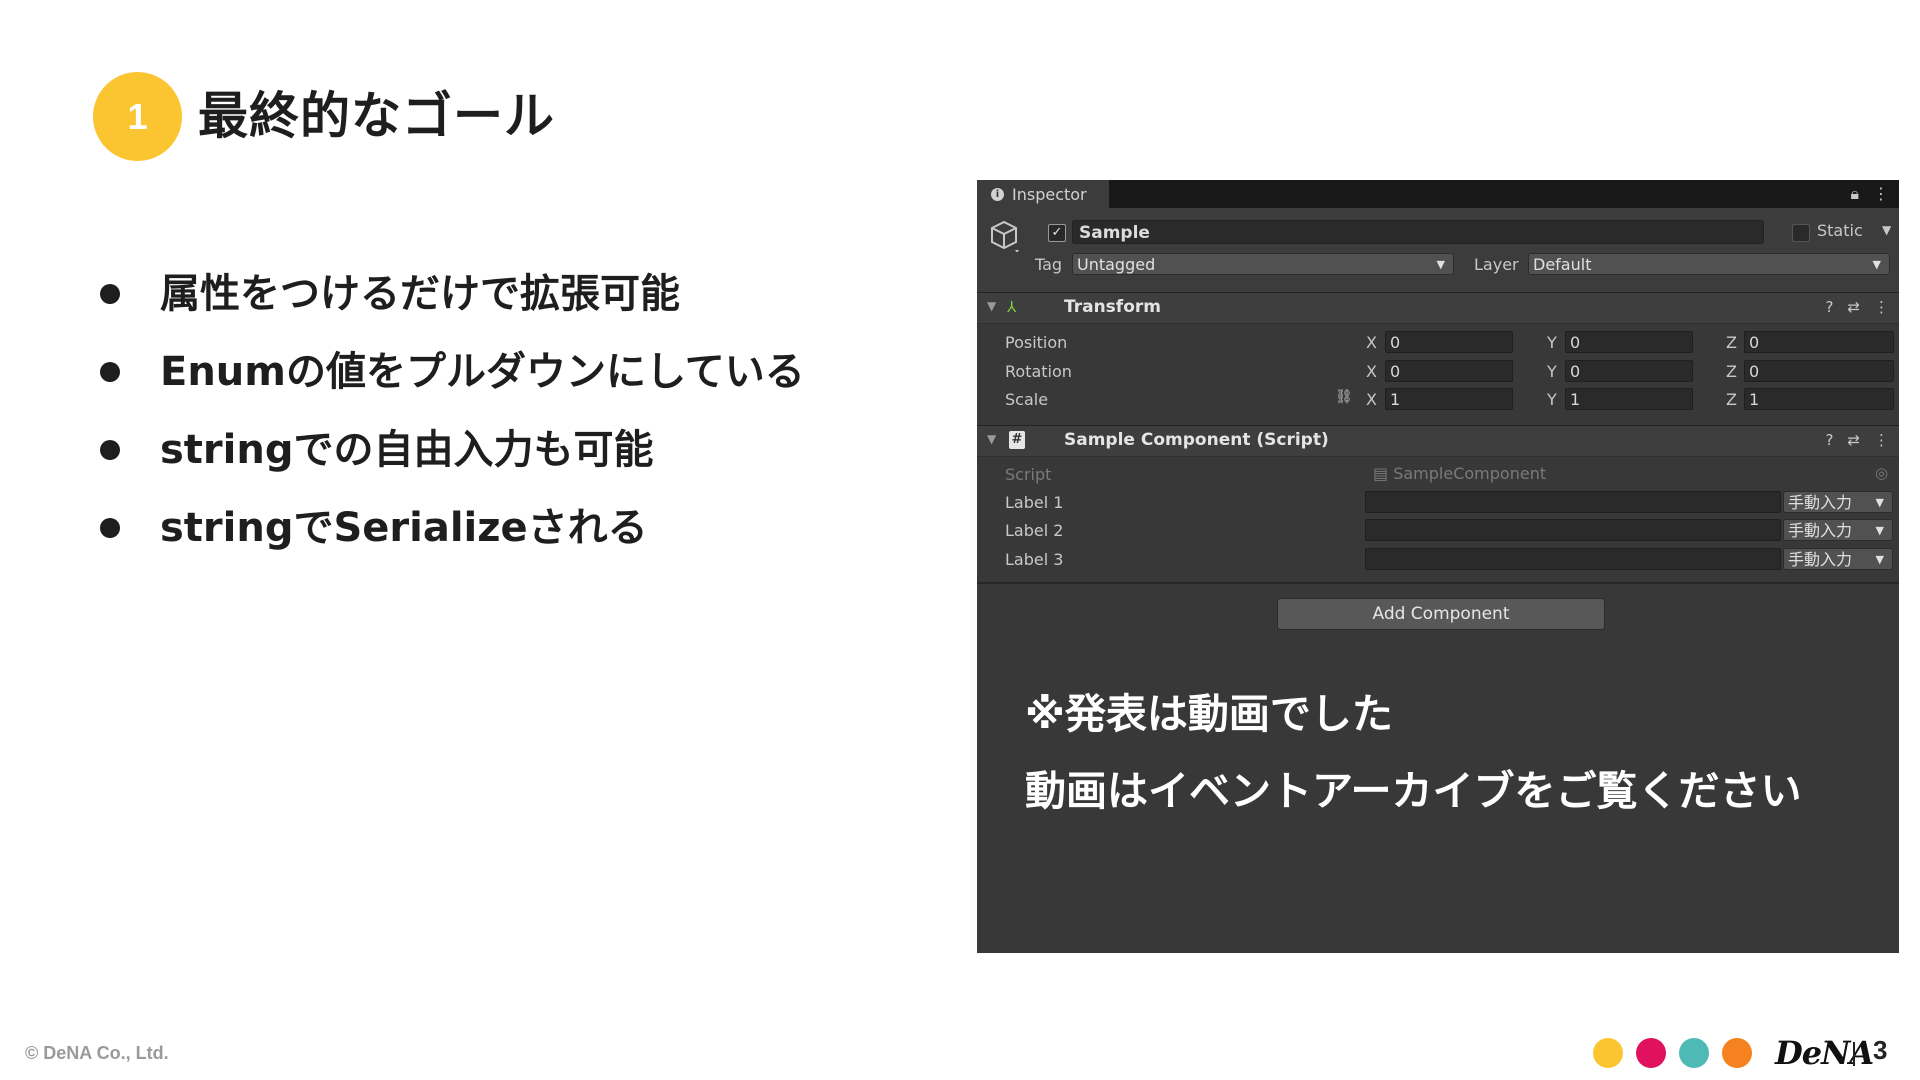  I want to click on bullet-item: Enumの値をプルダウンにしている, so click(452, 372).